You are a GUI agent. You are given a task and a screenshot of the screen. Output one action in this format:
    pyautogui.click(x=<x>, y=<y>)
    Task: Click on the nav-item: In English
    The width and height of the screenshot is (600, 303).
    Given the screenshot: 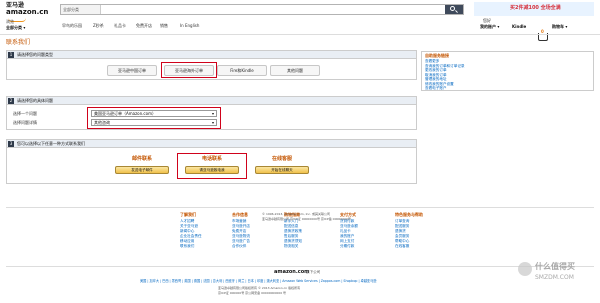 What is the action you would take?
    pyautogui.click(x=189, y=26)
    